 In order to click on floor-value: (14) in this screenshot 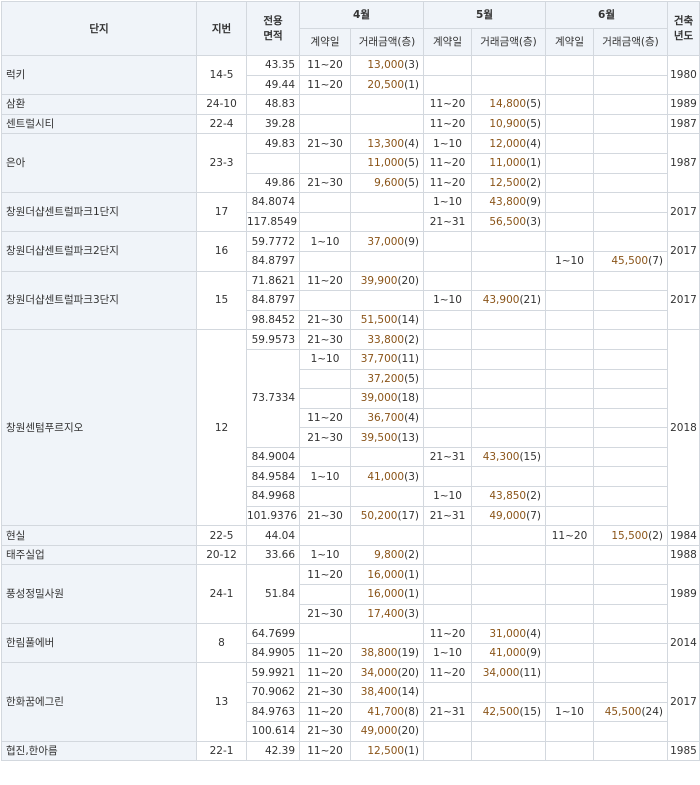, I will do `click(408, 320)`.